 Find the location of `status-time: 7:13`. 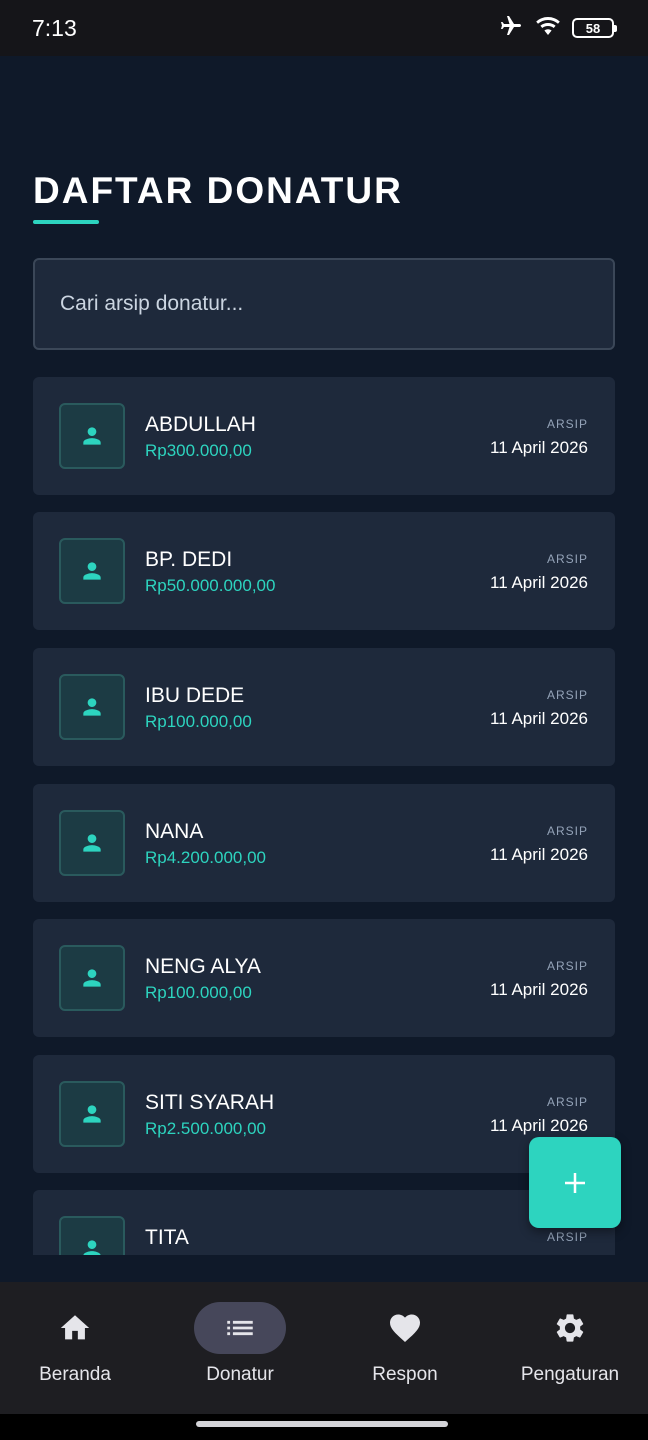

status-time: 7:13 is located at coordinates (54, 27).